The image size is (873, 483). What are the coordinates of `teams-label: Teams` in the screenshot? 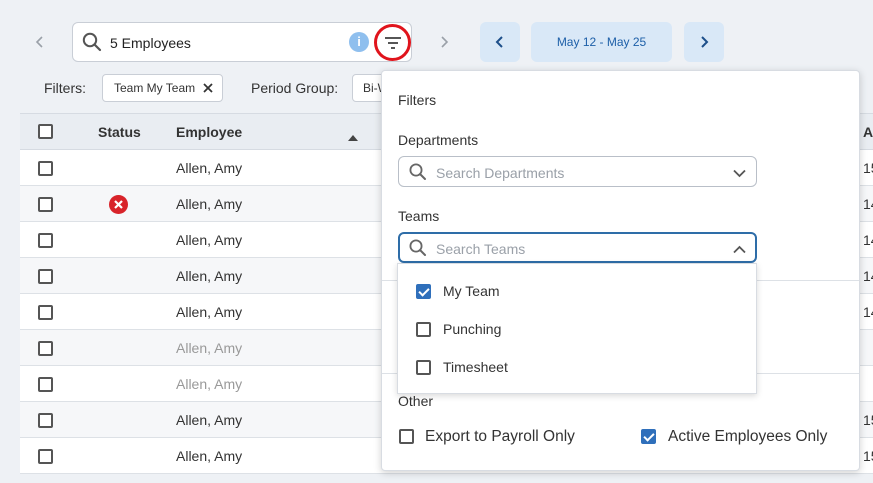 It's located at (419, 216).